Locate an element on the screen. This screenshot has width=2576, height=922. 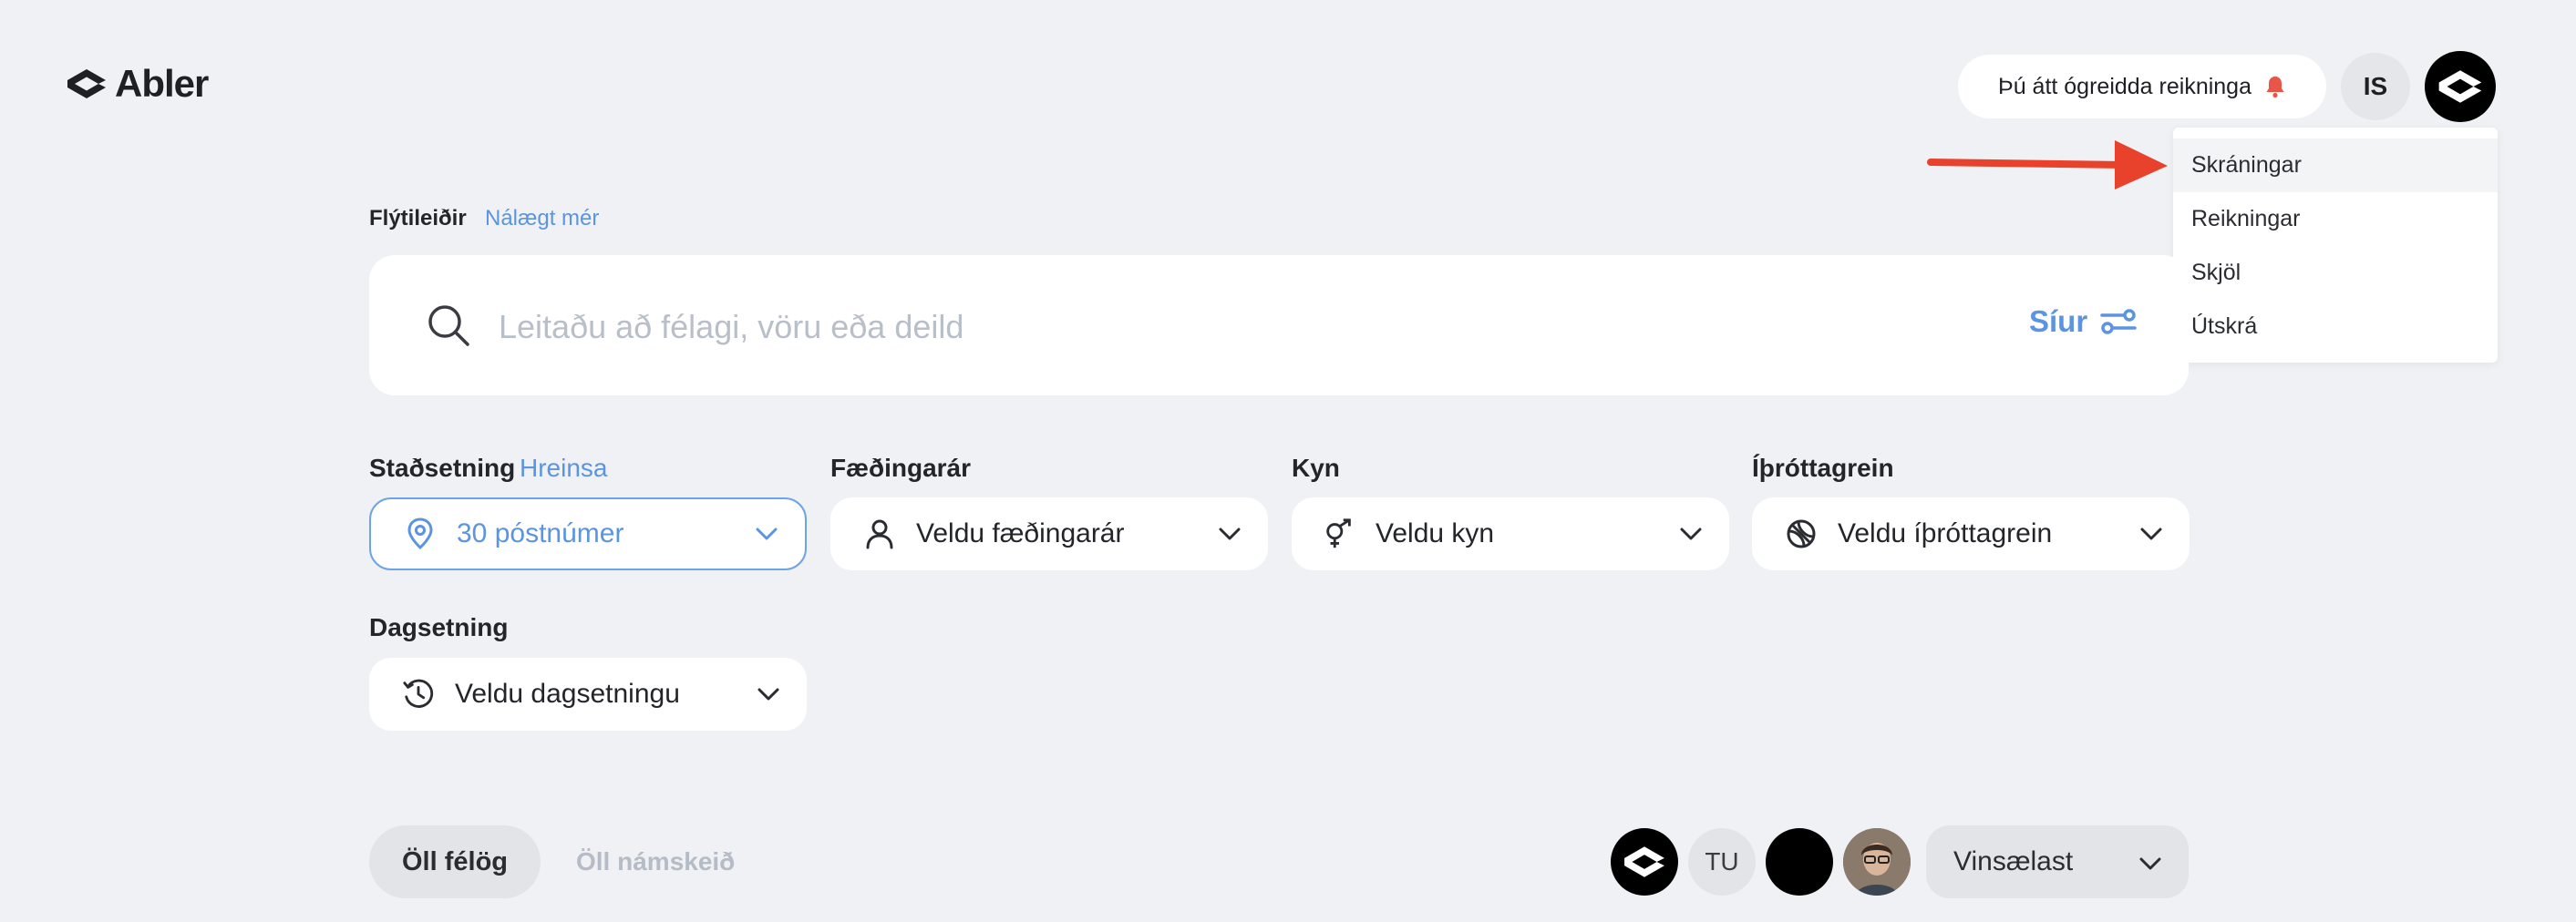
sort-select: Vinsælast is located at coordinates (2057, 861).